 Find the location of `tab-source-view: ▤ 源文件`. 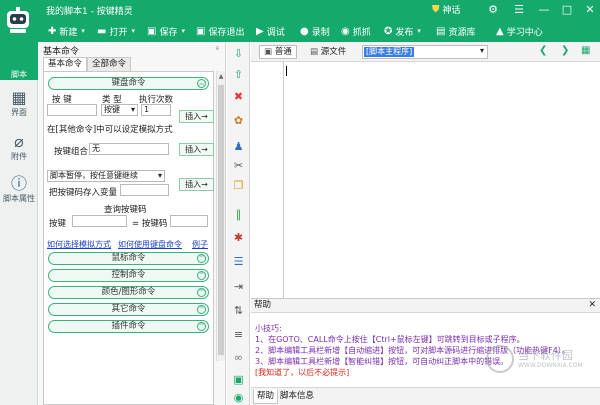

tab-source-view: ▤ 源文件 is located at coordinates (328, 52).